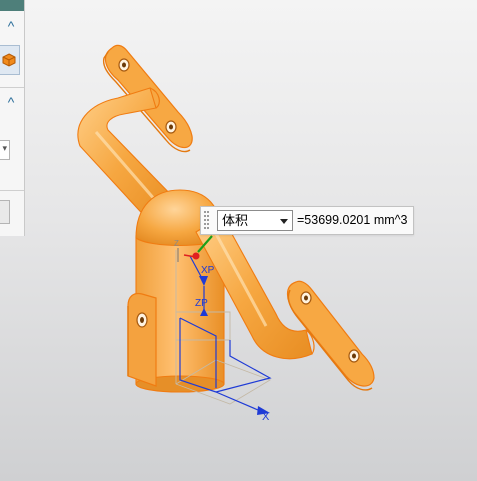 Image resolution: width=477 pixels, height=481 pixels. Describe the element at coordinates (352, 220) in the screenshot. I see `measure-value: =53699.0201 mm^3` at that location.